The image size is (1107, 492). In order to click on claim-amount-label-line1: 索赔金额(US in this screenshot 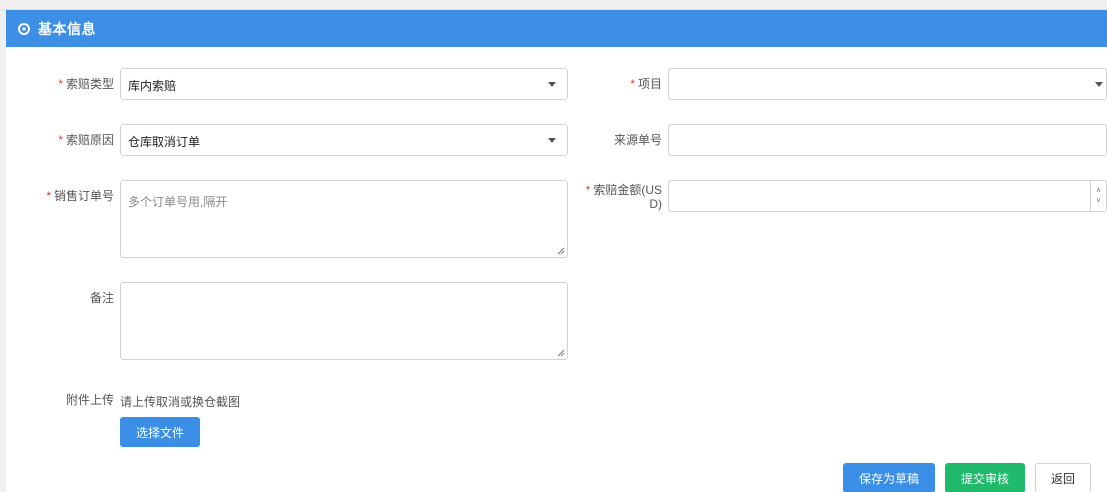, I will do `click(627, 190)`.